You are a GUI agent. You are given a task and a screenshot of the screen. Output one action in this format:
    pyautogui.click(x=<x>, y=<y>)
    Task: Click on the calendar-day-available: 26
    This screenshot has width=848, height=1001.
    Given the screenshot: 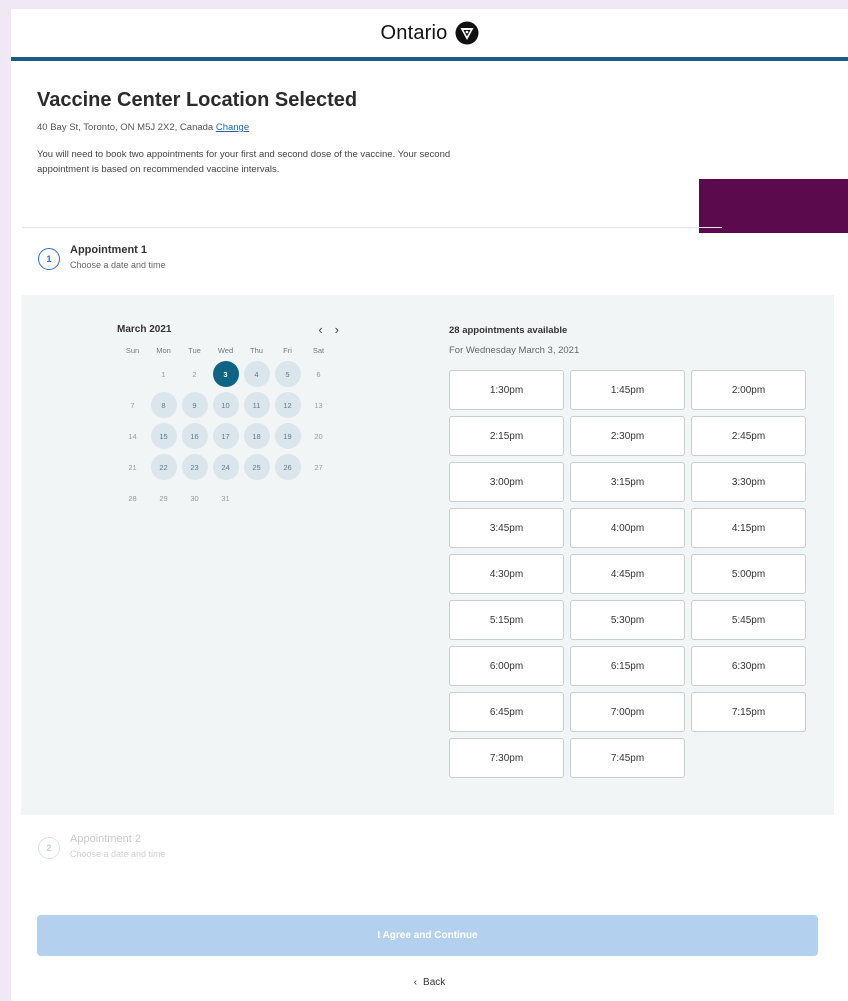 What is the action you would take?
    pyautogui.click(x=287, y=467)
    